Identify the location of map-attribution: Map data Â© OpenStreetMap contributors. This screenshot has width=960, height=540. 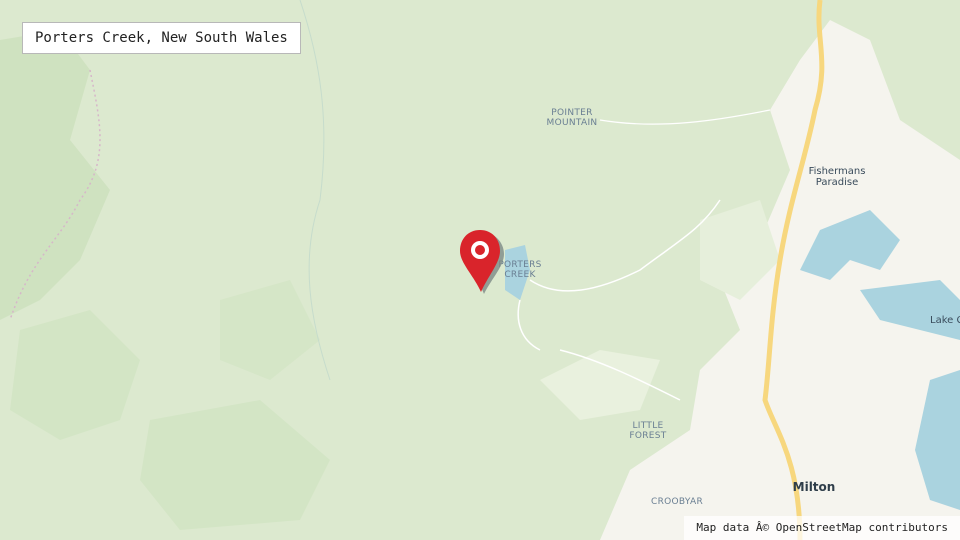
(822, 528).